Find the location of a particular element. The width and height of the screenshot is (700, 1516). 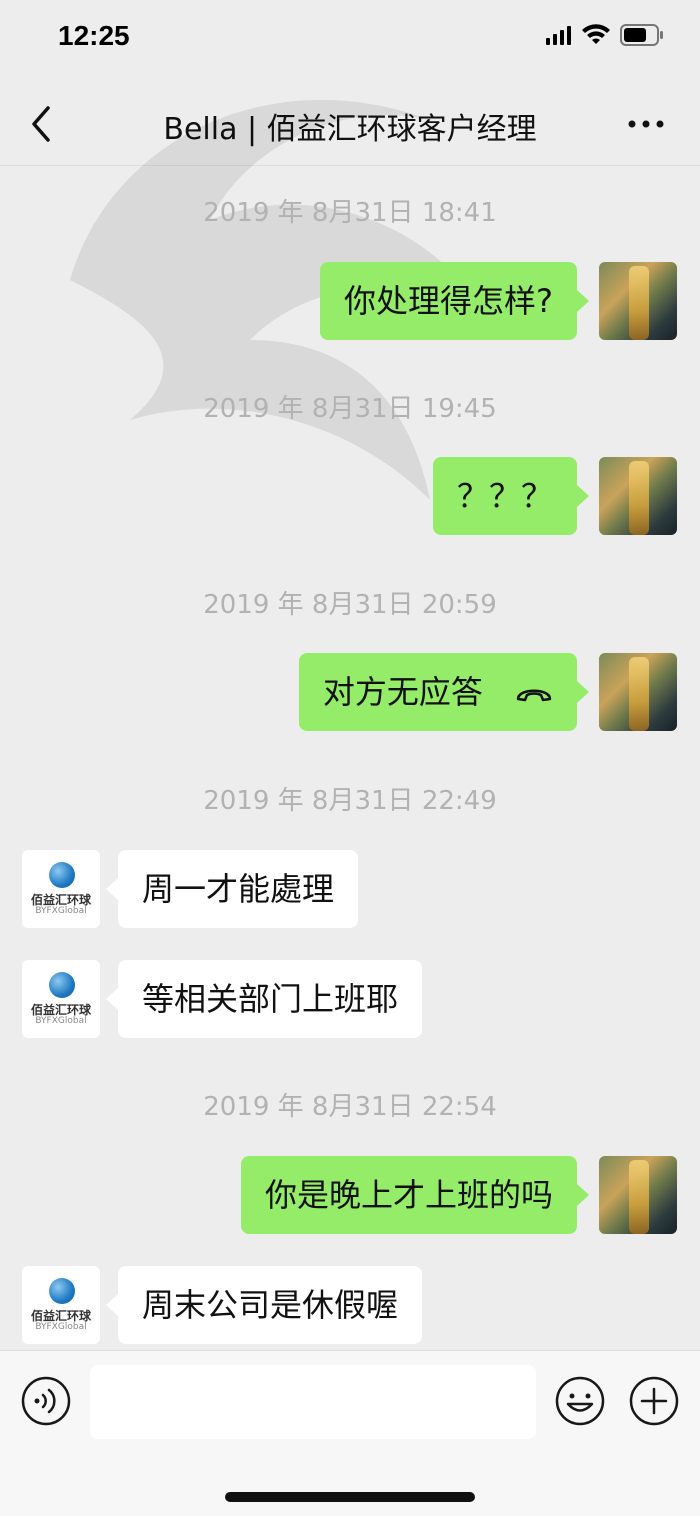

message-bubble-sent: ？？？ is located at coordinates (511, 496).